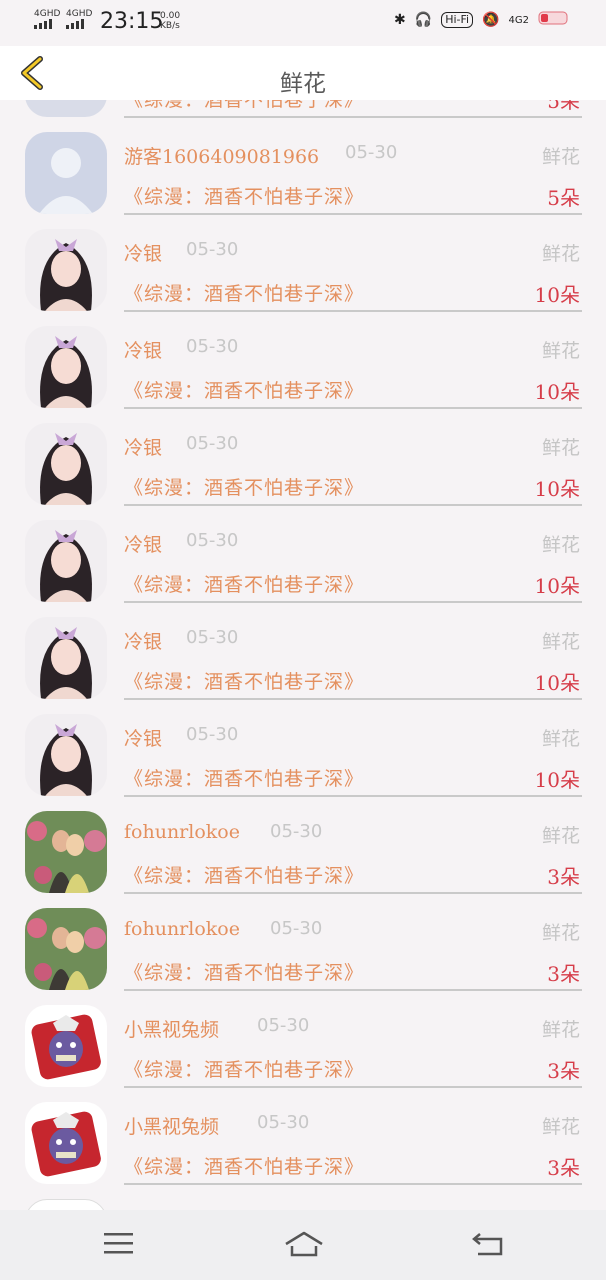 This screenshot has width=606, height=1280. I want to click on home-button, so click(304, 1246).